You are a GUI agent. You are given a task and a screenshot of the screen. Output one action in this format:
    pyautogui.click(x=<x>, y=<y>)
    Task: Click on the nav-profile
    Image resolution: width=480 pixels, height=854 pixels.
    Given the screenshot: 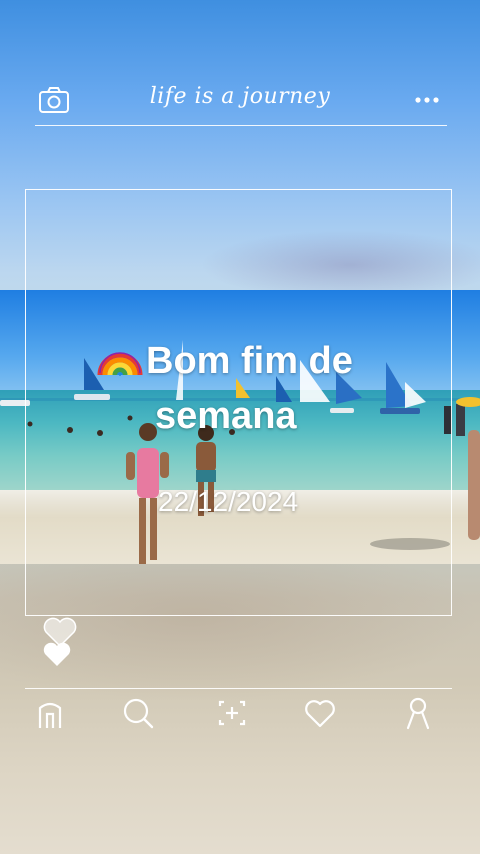 What is the action you would take?
    pyautogui.click(x=418, y=716)
    